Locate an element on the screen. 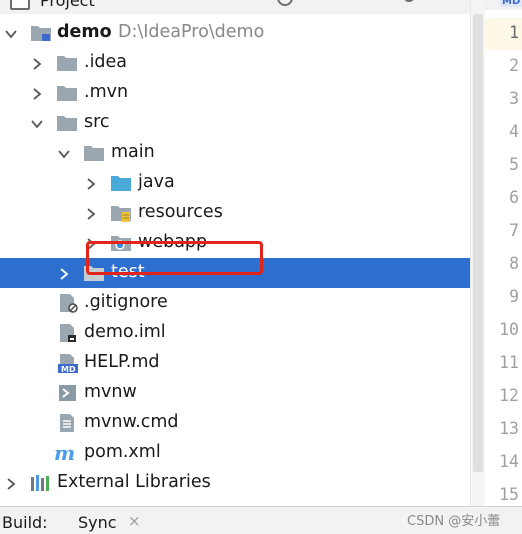 This screenshot has height=534, width=522. project-title: Project is located at coordinates (67, 5).